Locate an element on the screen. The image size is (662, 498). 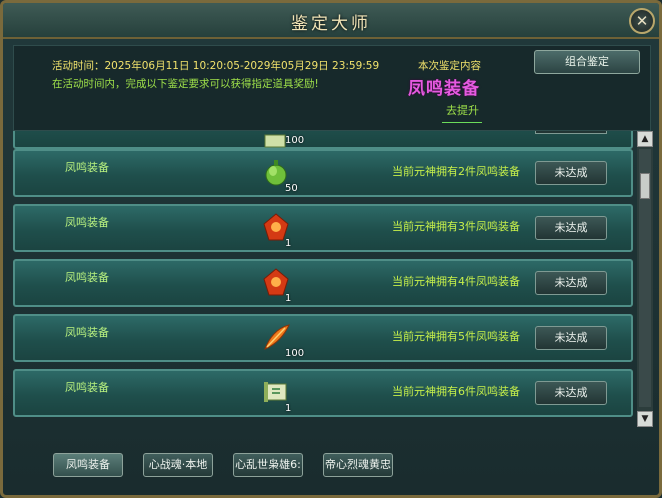
row-requirement: 当前元神拥有3件凤鸣装备 is located at coordinates (456, 226).